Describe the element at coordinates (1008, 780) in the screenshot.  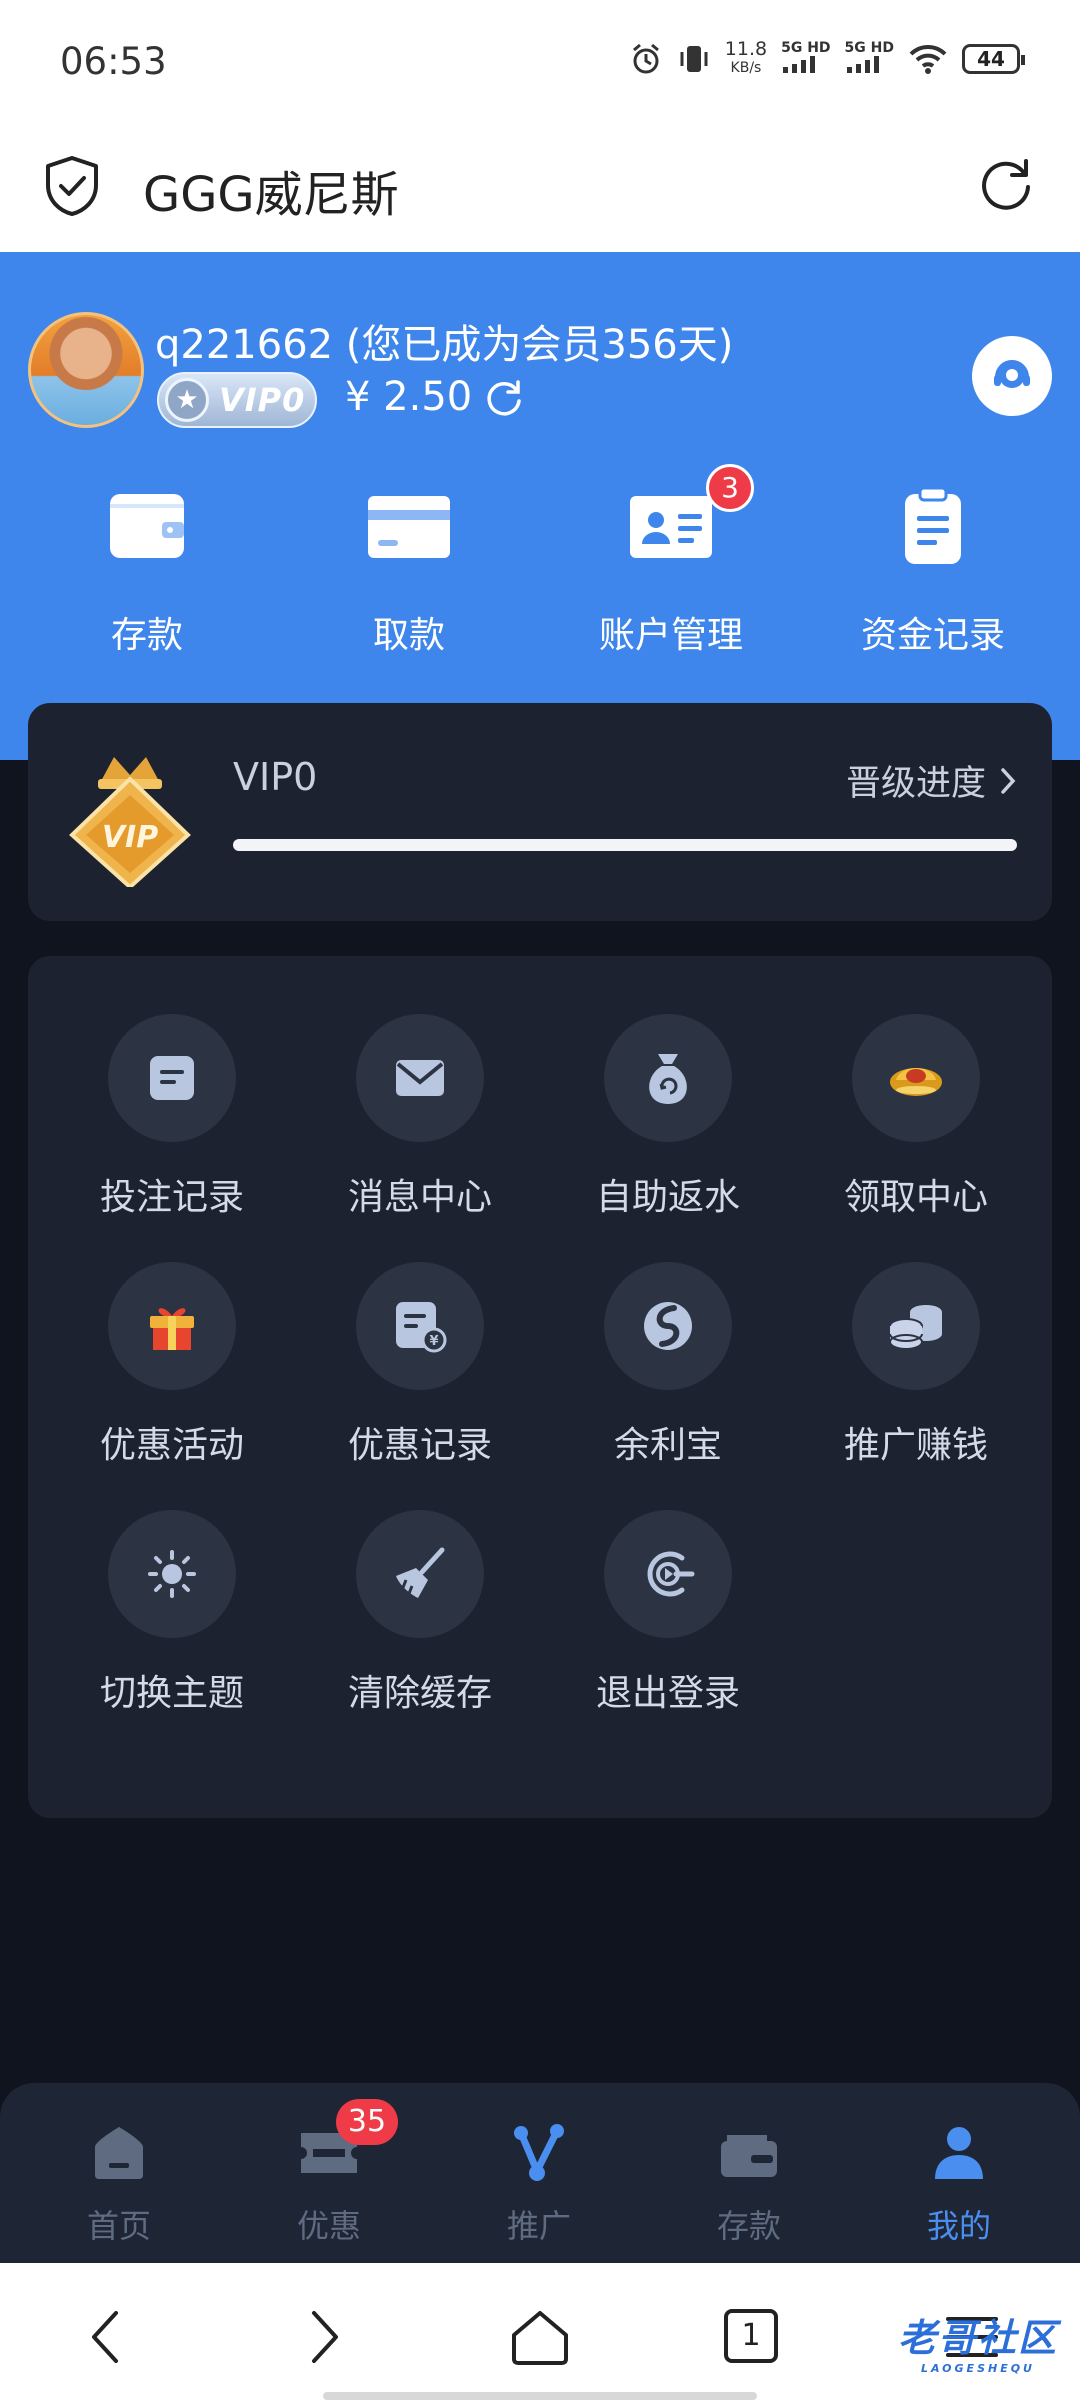
I see `chevron-right-icon` at that location.